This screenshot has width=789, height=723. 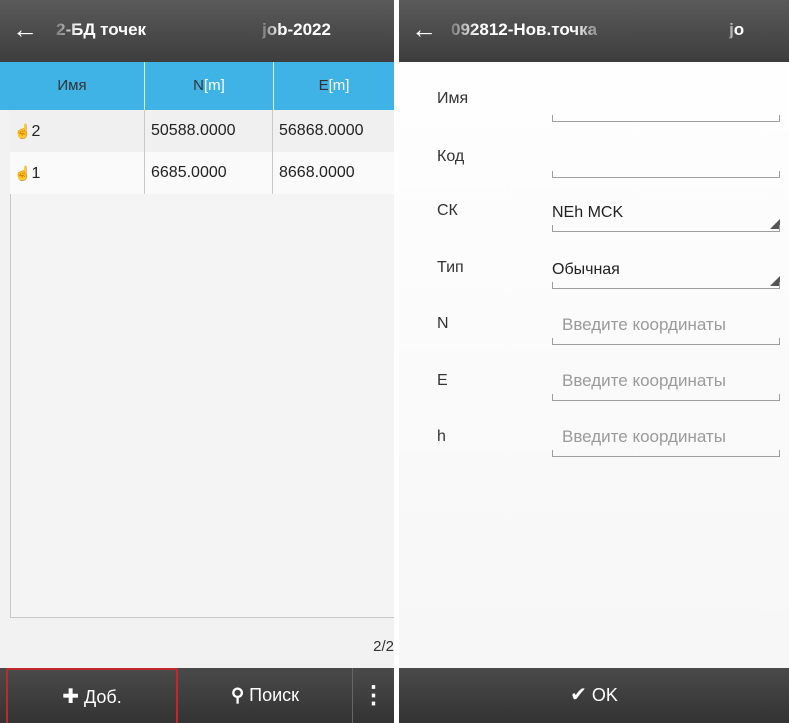 What do you see at coordinates (453, 98) in the screenshot?
I see `field-label-name: Имя` at bounding box center [453, 98].